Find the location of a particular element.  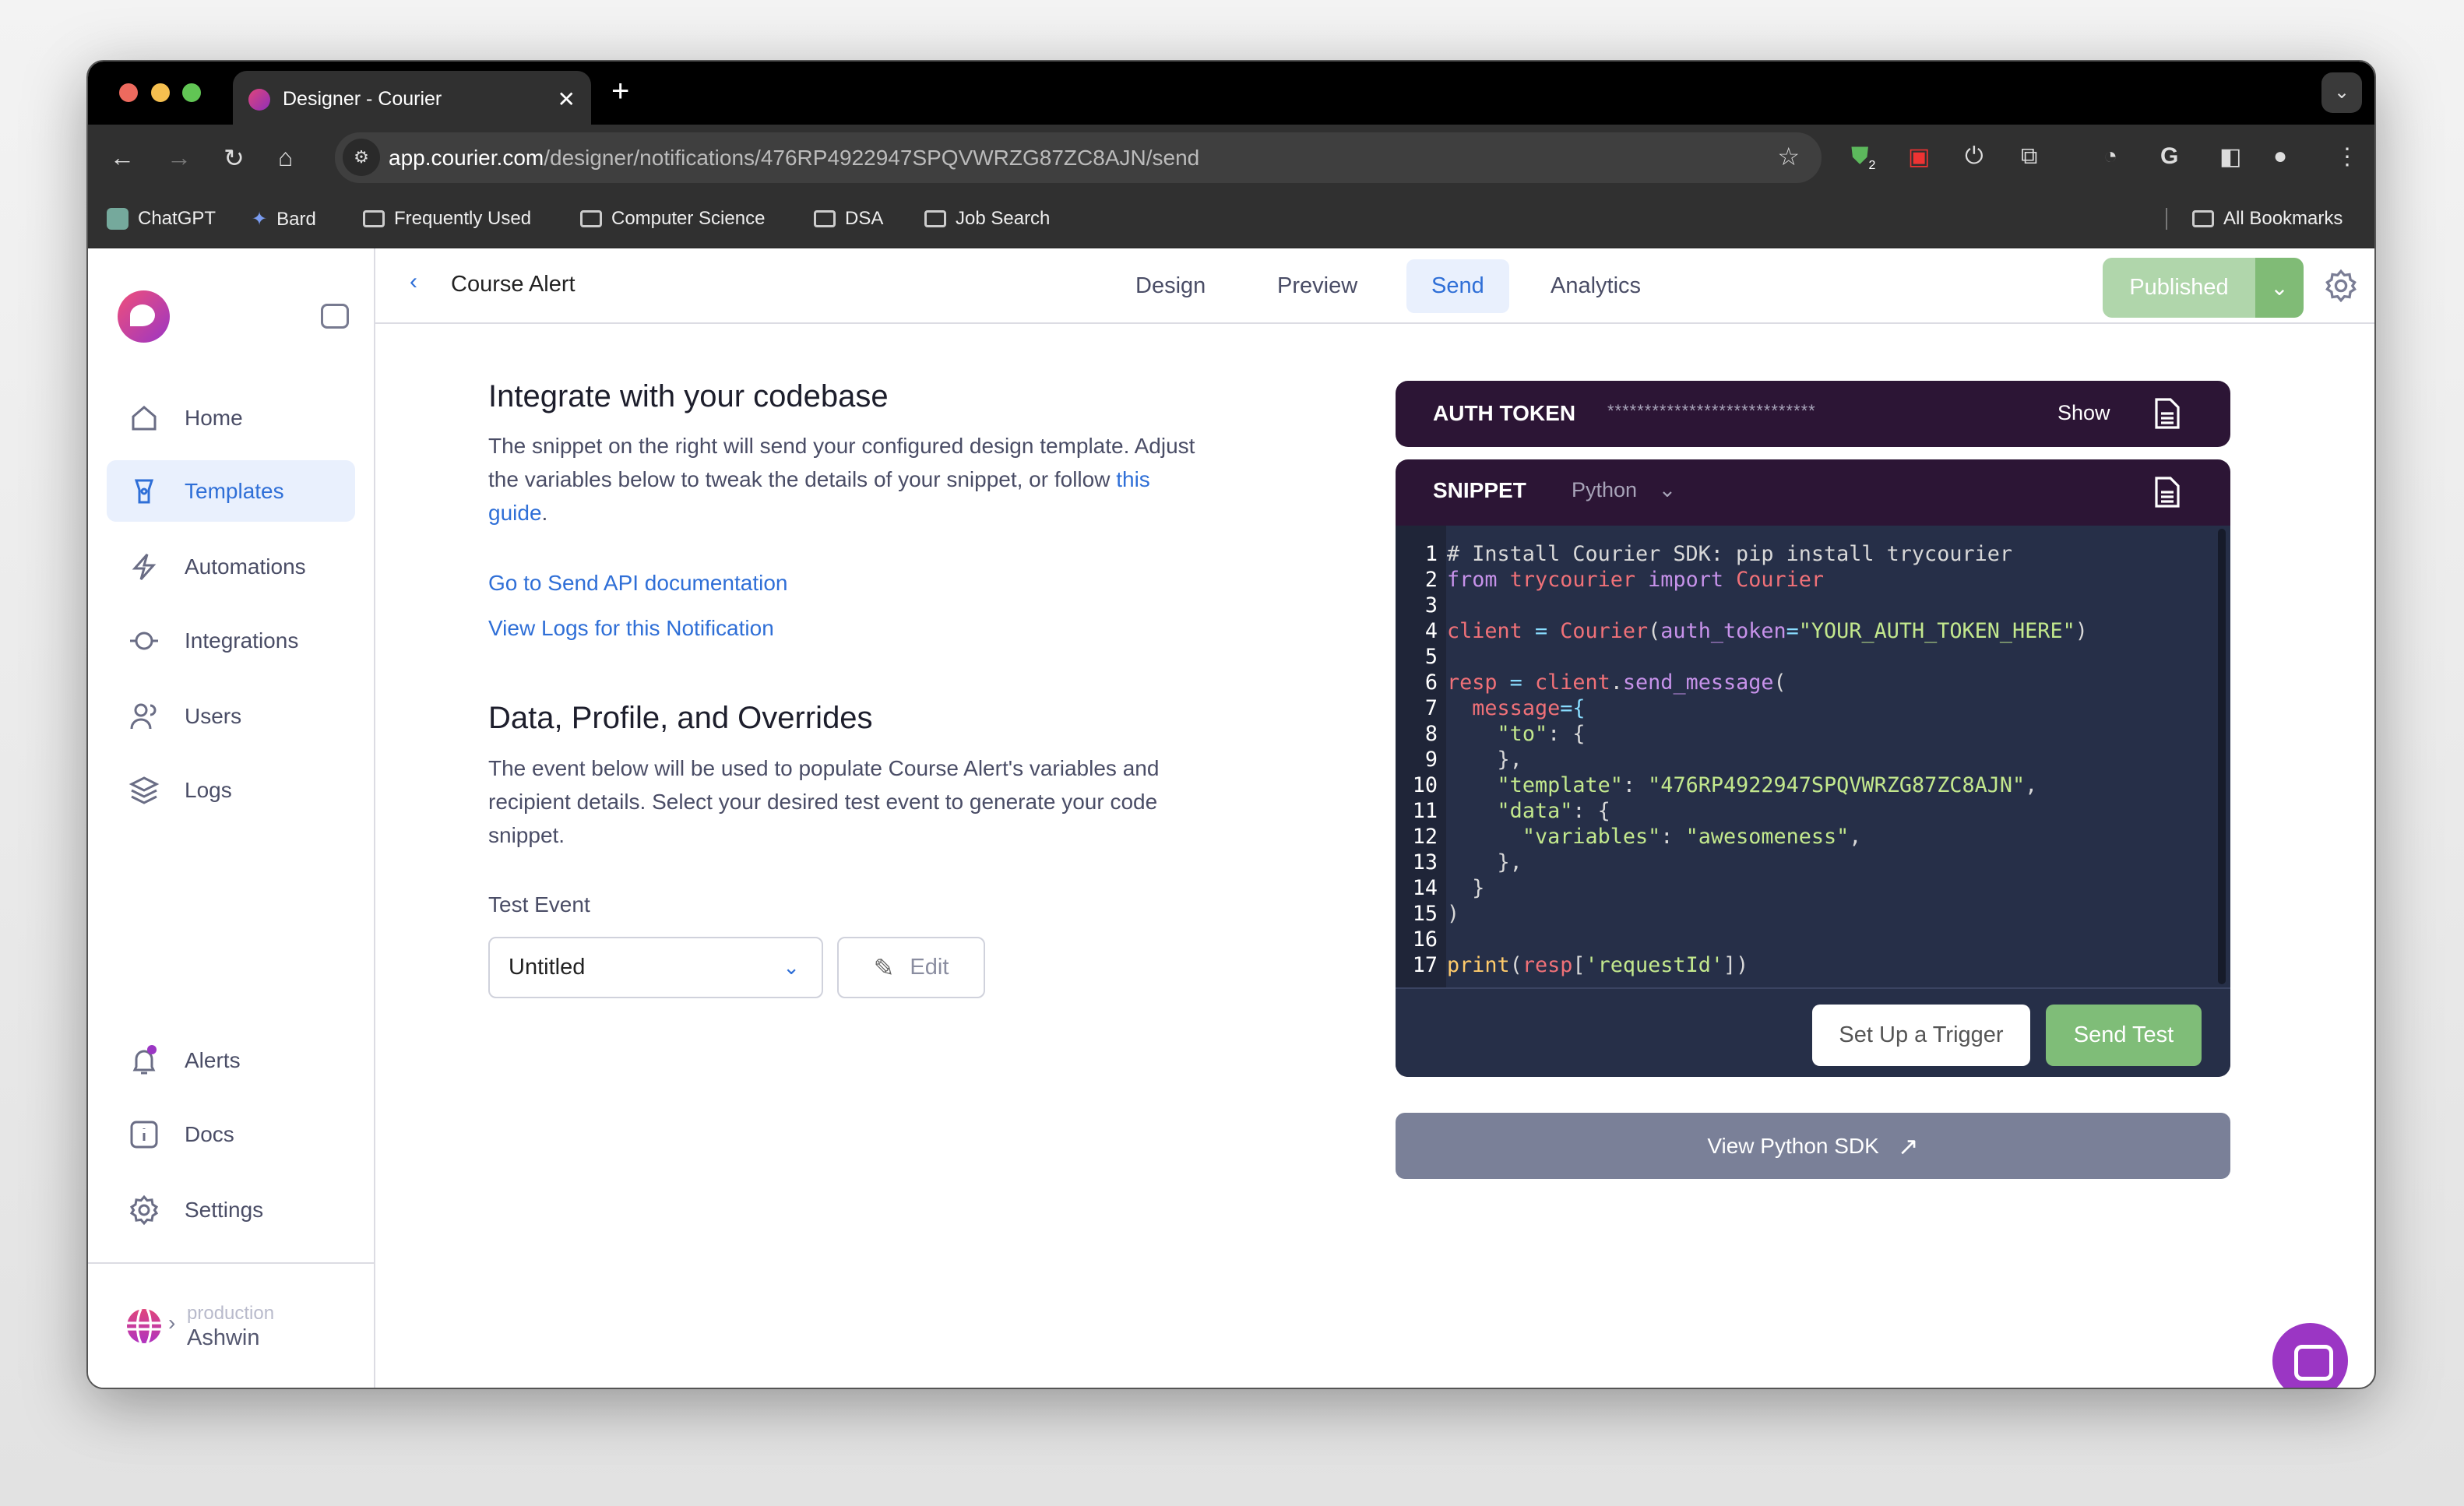

bookmark-computer-science: Computer Science is located at coordinates (672, 219).